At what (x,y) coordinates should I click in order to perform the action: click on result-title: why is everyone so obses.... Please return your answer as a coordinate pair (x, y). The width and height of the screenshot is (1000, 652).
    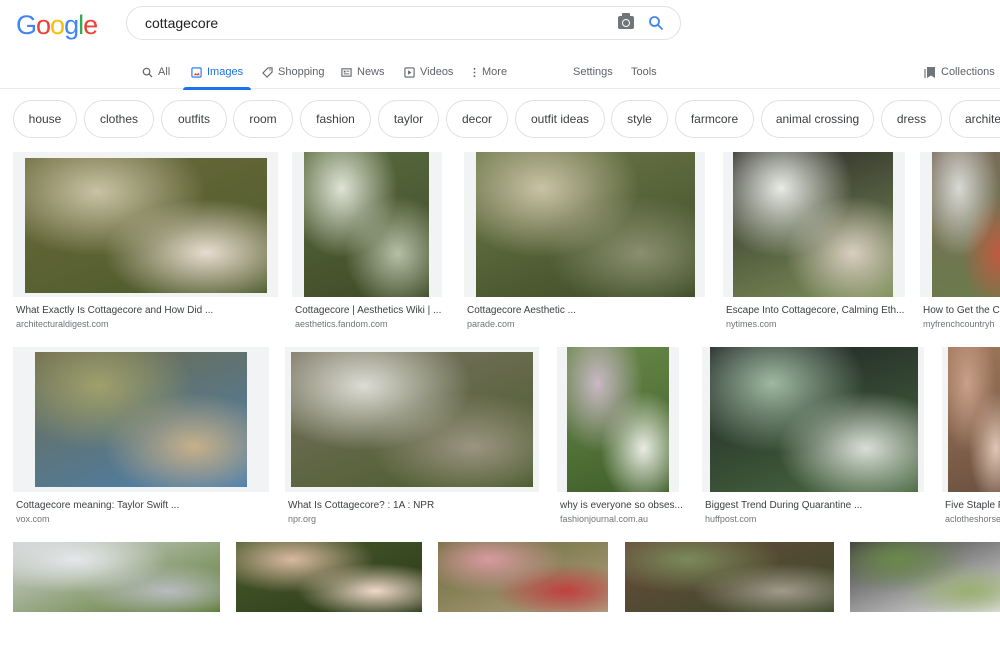
    Looking at the image, I should click on (621, 505).